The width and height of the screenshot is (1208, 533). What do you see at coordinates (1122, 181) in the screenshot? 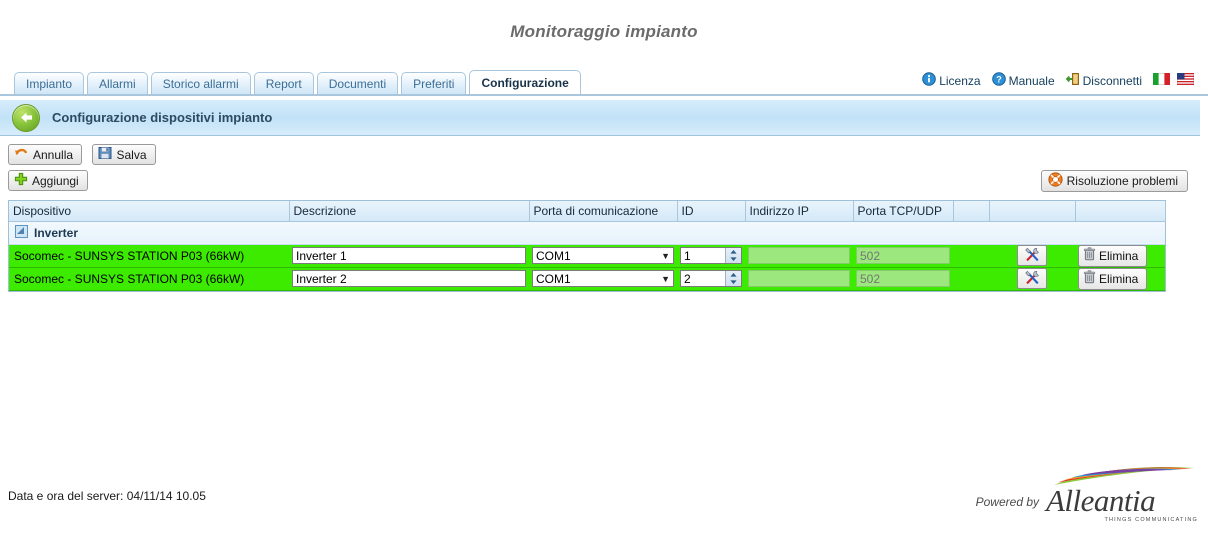
I see `troubleshoot-label: Risoluzione problemi` at bounding box center [1122, 181].